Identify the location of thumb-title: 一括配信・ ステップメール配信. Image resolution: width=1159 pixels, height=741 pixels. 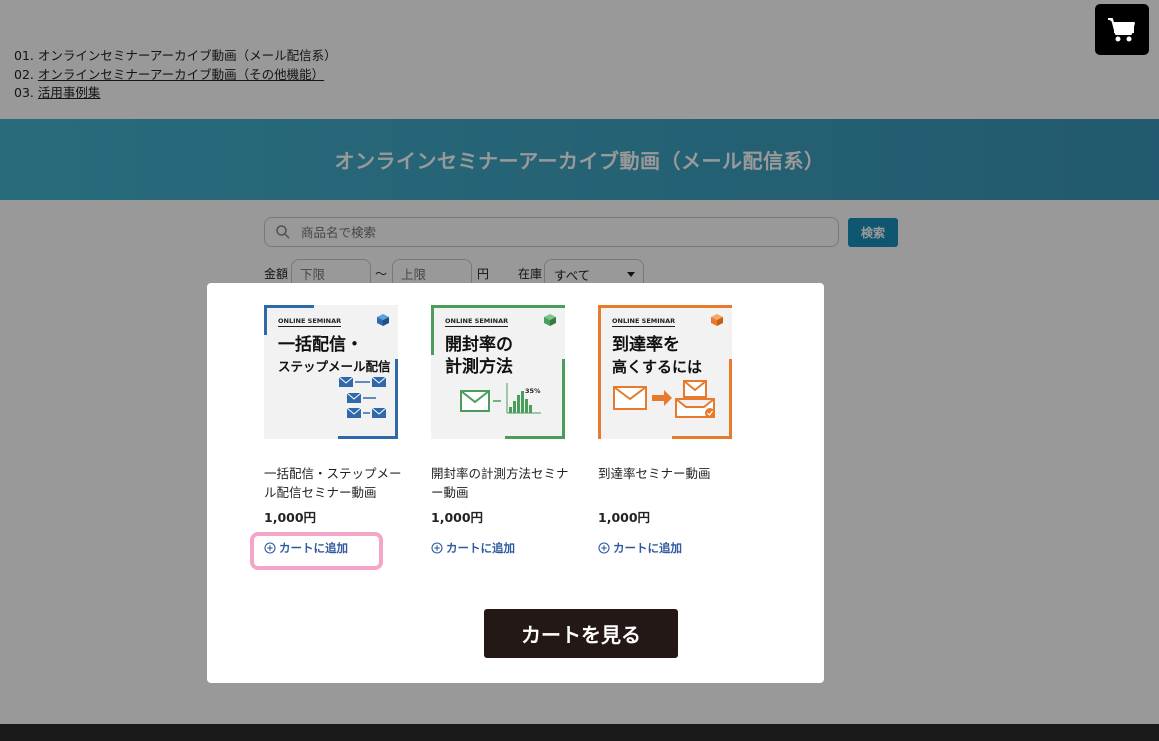
(334, 354).